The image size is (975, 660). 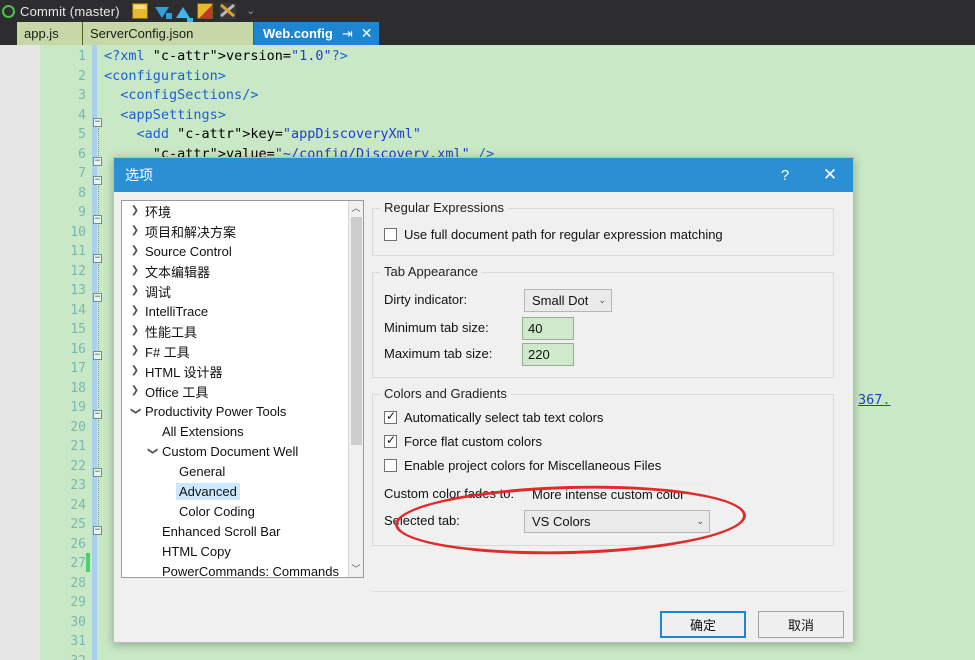 I want to click on tree-item-11: All Extensions, so click(x=235, y=431).